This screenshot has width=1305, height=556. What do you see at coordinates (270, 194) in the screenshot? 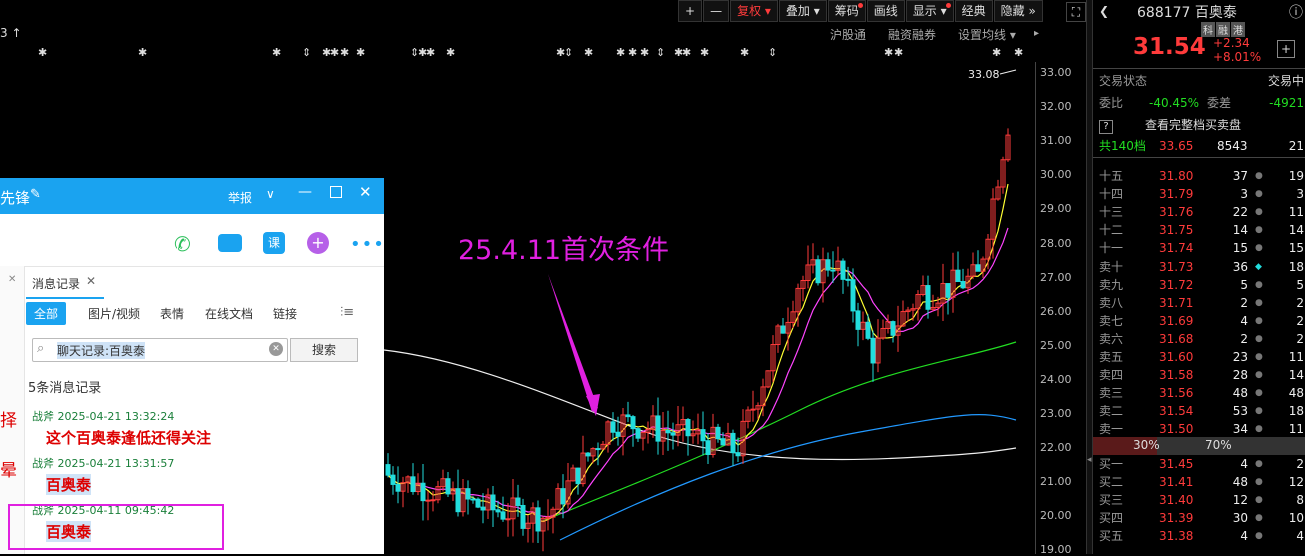
I see `chevron-down-icon: ∨` at bounding box center [270, 194].